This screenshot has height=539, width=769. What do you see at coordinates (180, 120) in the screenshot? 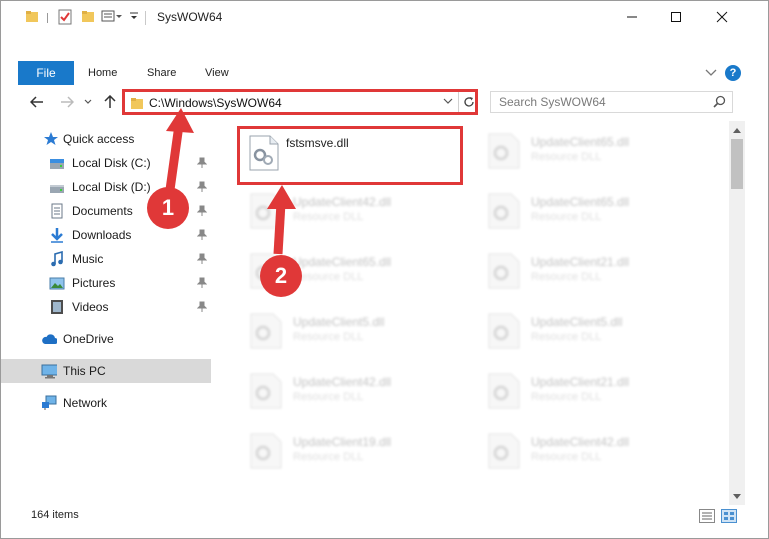
I see `arrow-1-head` at bounding box center [180, 120].